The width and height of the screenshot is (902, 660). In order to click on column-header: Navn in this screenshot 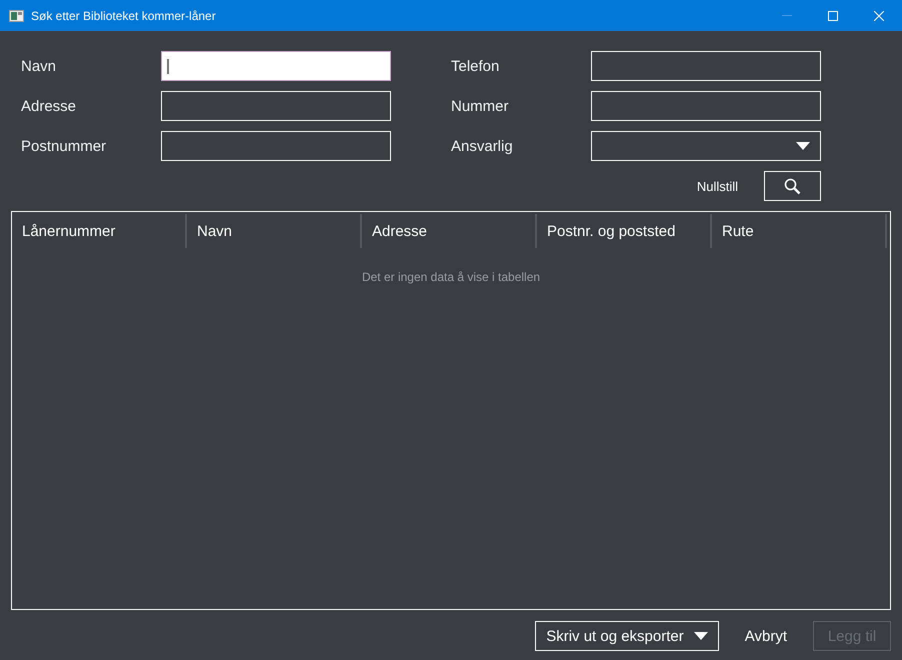, I will do `click(274, 231)`.